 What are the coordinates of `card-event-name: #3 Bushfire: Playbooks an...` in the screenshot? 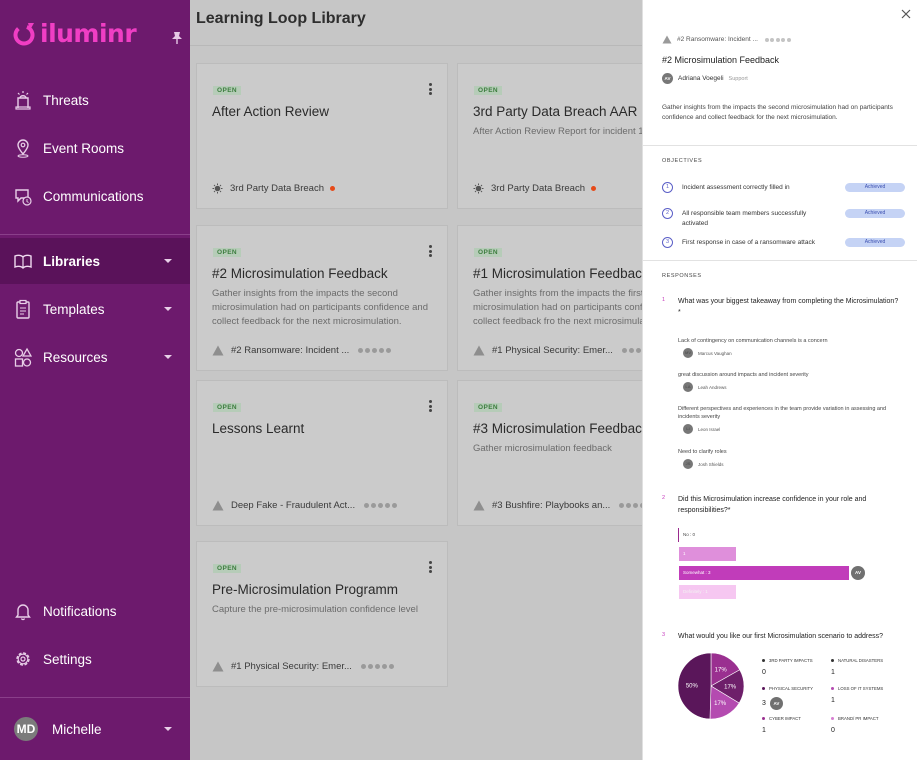 It's located at (551, 505).